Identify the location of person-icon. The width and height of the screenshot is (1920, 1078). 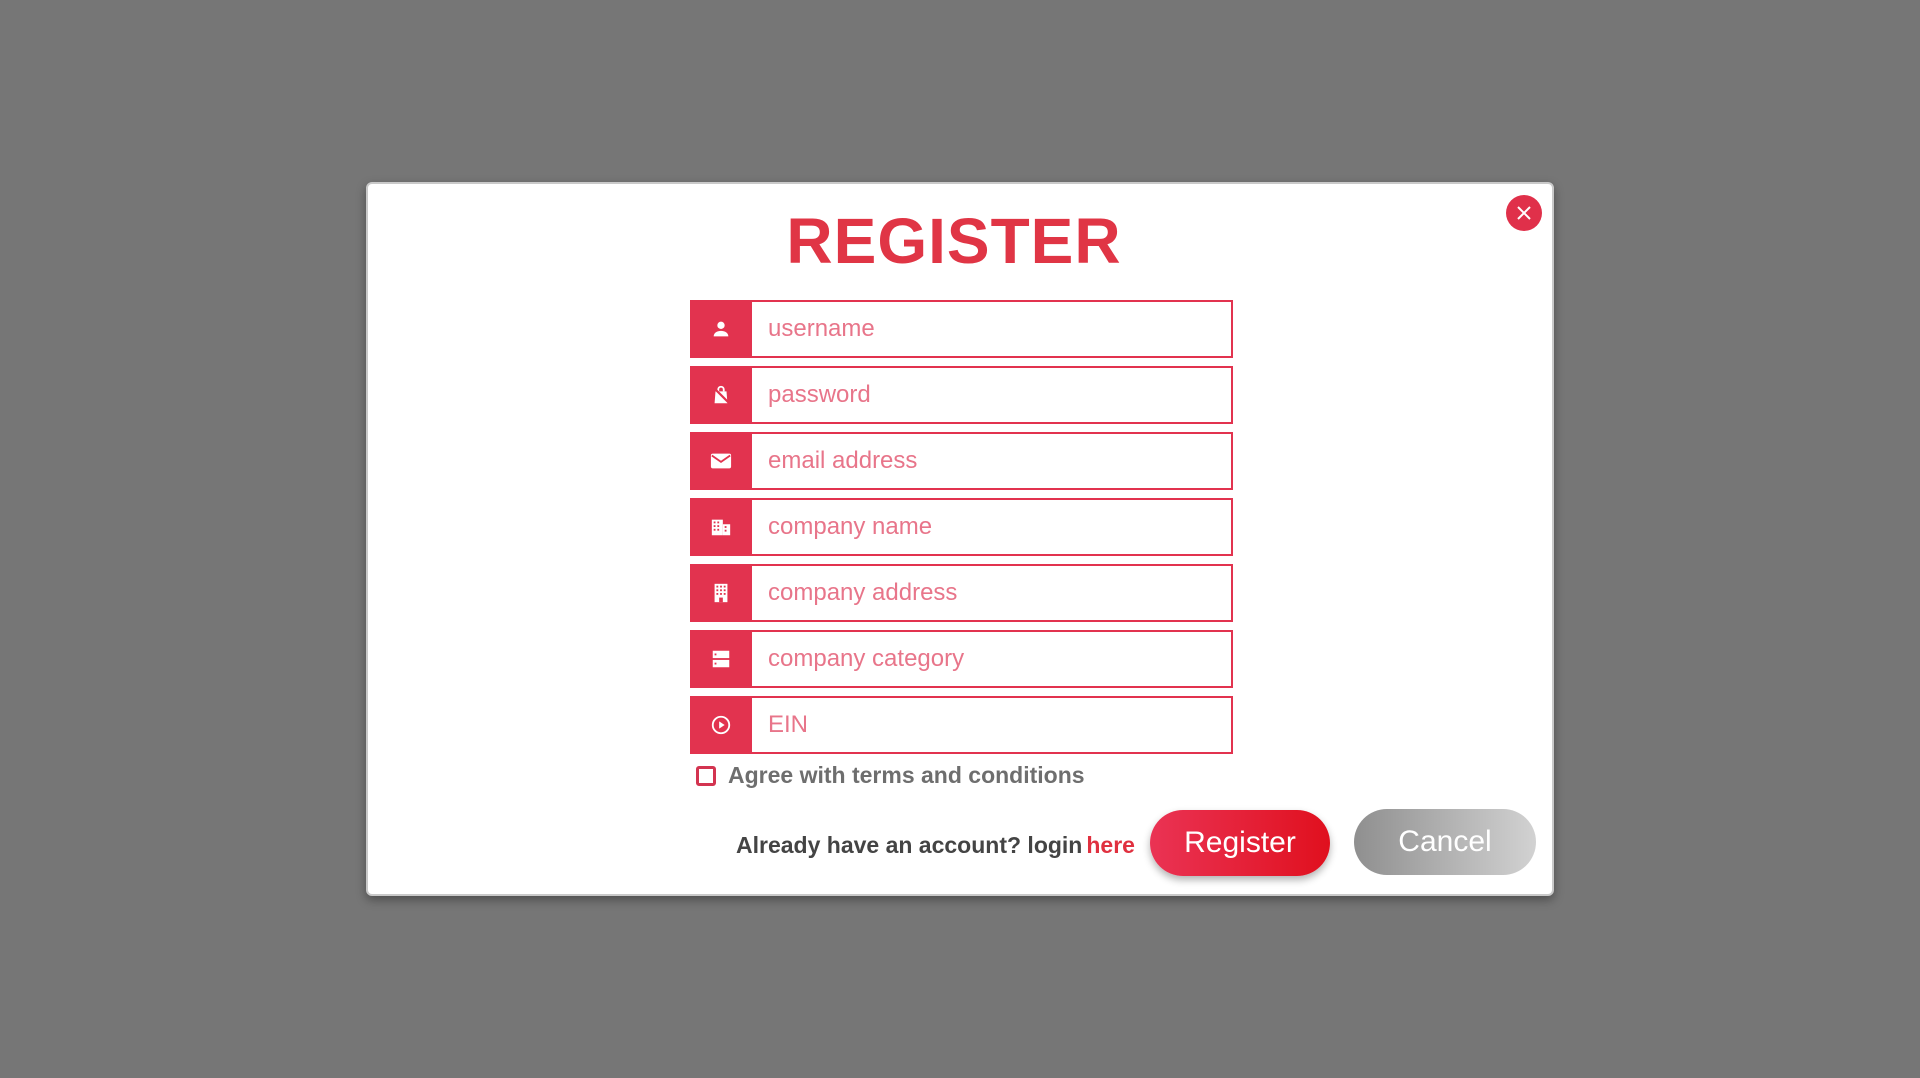
(721, 329).